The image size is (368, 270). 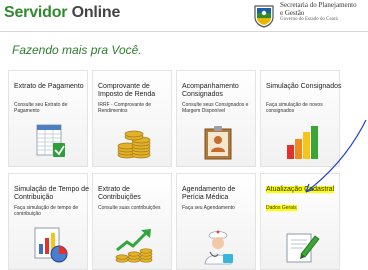 What do you see at coordinates (51, 193) in the screenshot?
I see `tile-title: Simulação de Tempo de Contribuição` at bounding box center [51, 193].